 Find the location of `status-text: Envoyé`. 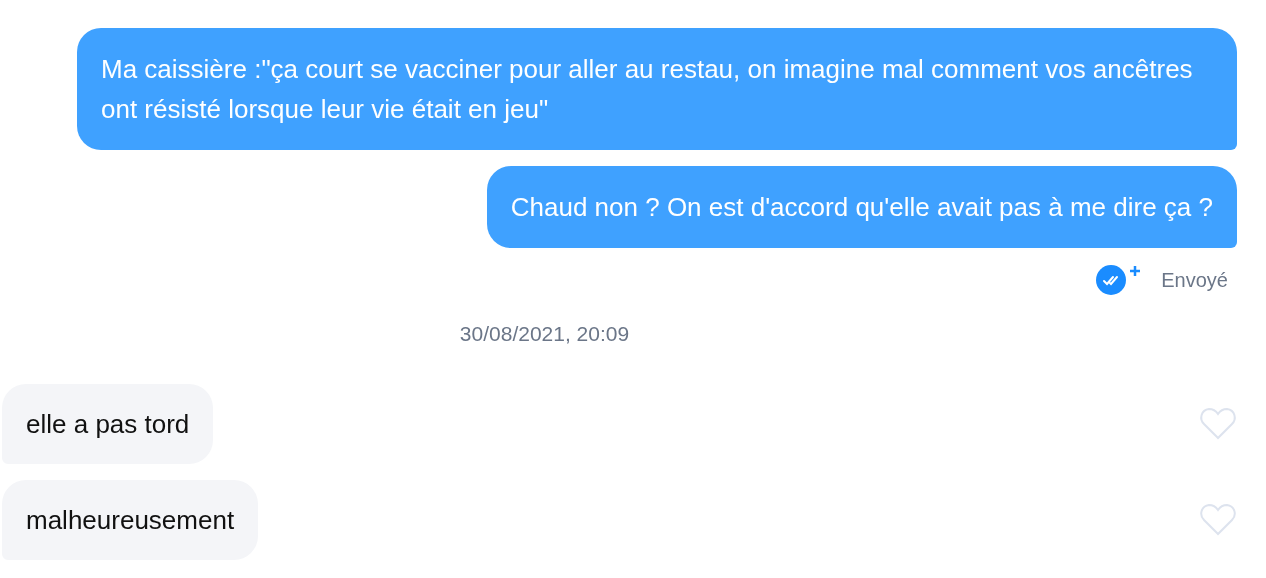

status-text: Envoyé is located at coordinates (1194, 280).